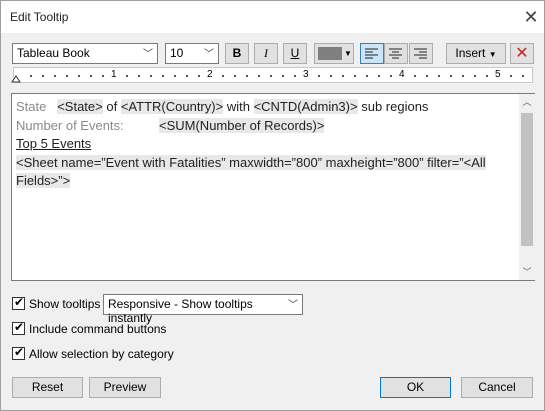  Describe the element at coordinates (238, 106) in the screenshot. I see `text-with: with` at that location.